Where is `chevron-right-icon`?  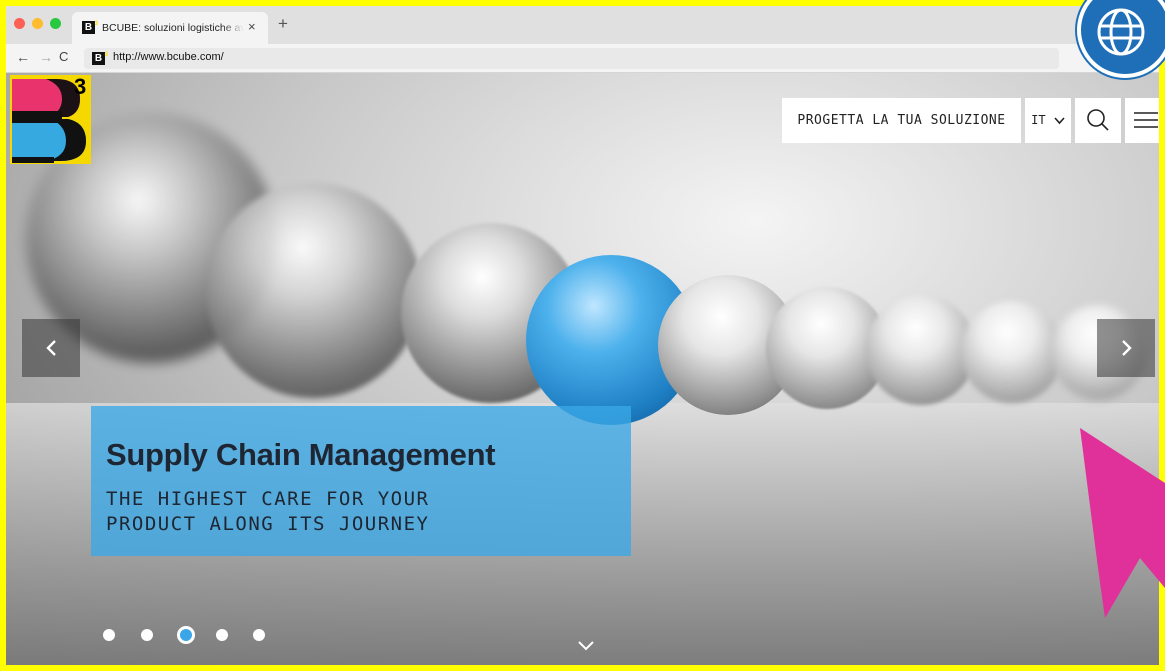 chevron-right-icon is located at coordinates (1127, 348).